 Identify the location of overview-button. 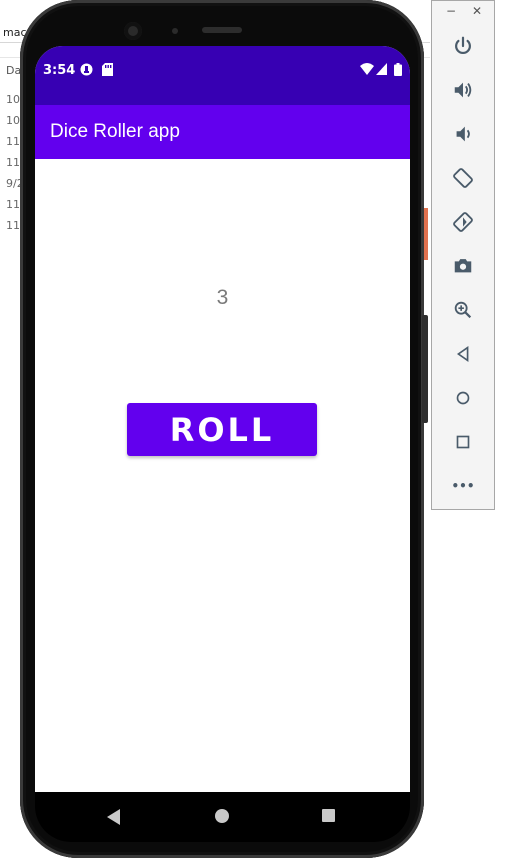
(463, 442).